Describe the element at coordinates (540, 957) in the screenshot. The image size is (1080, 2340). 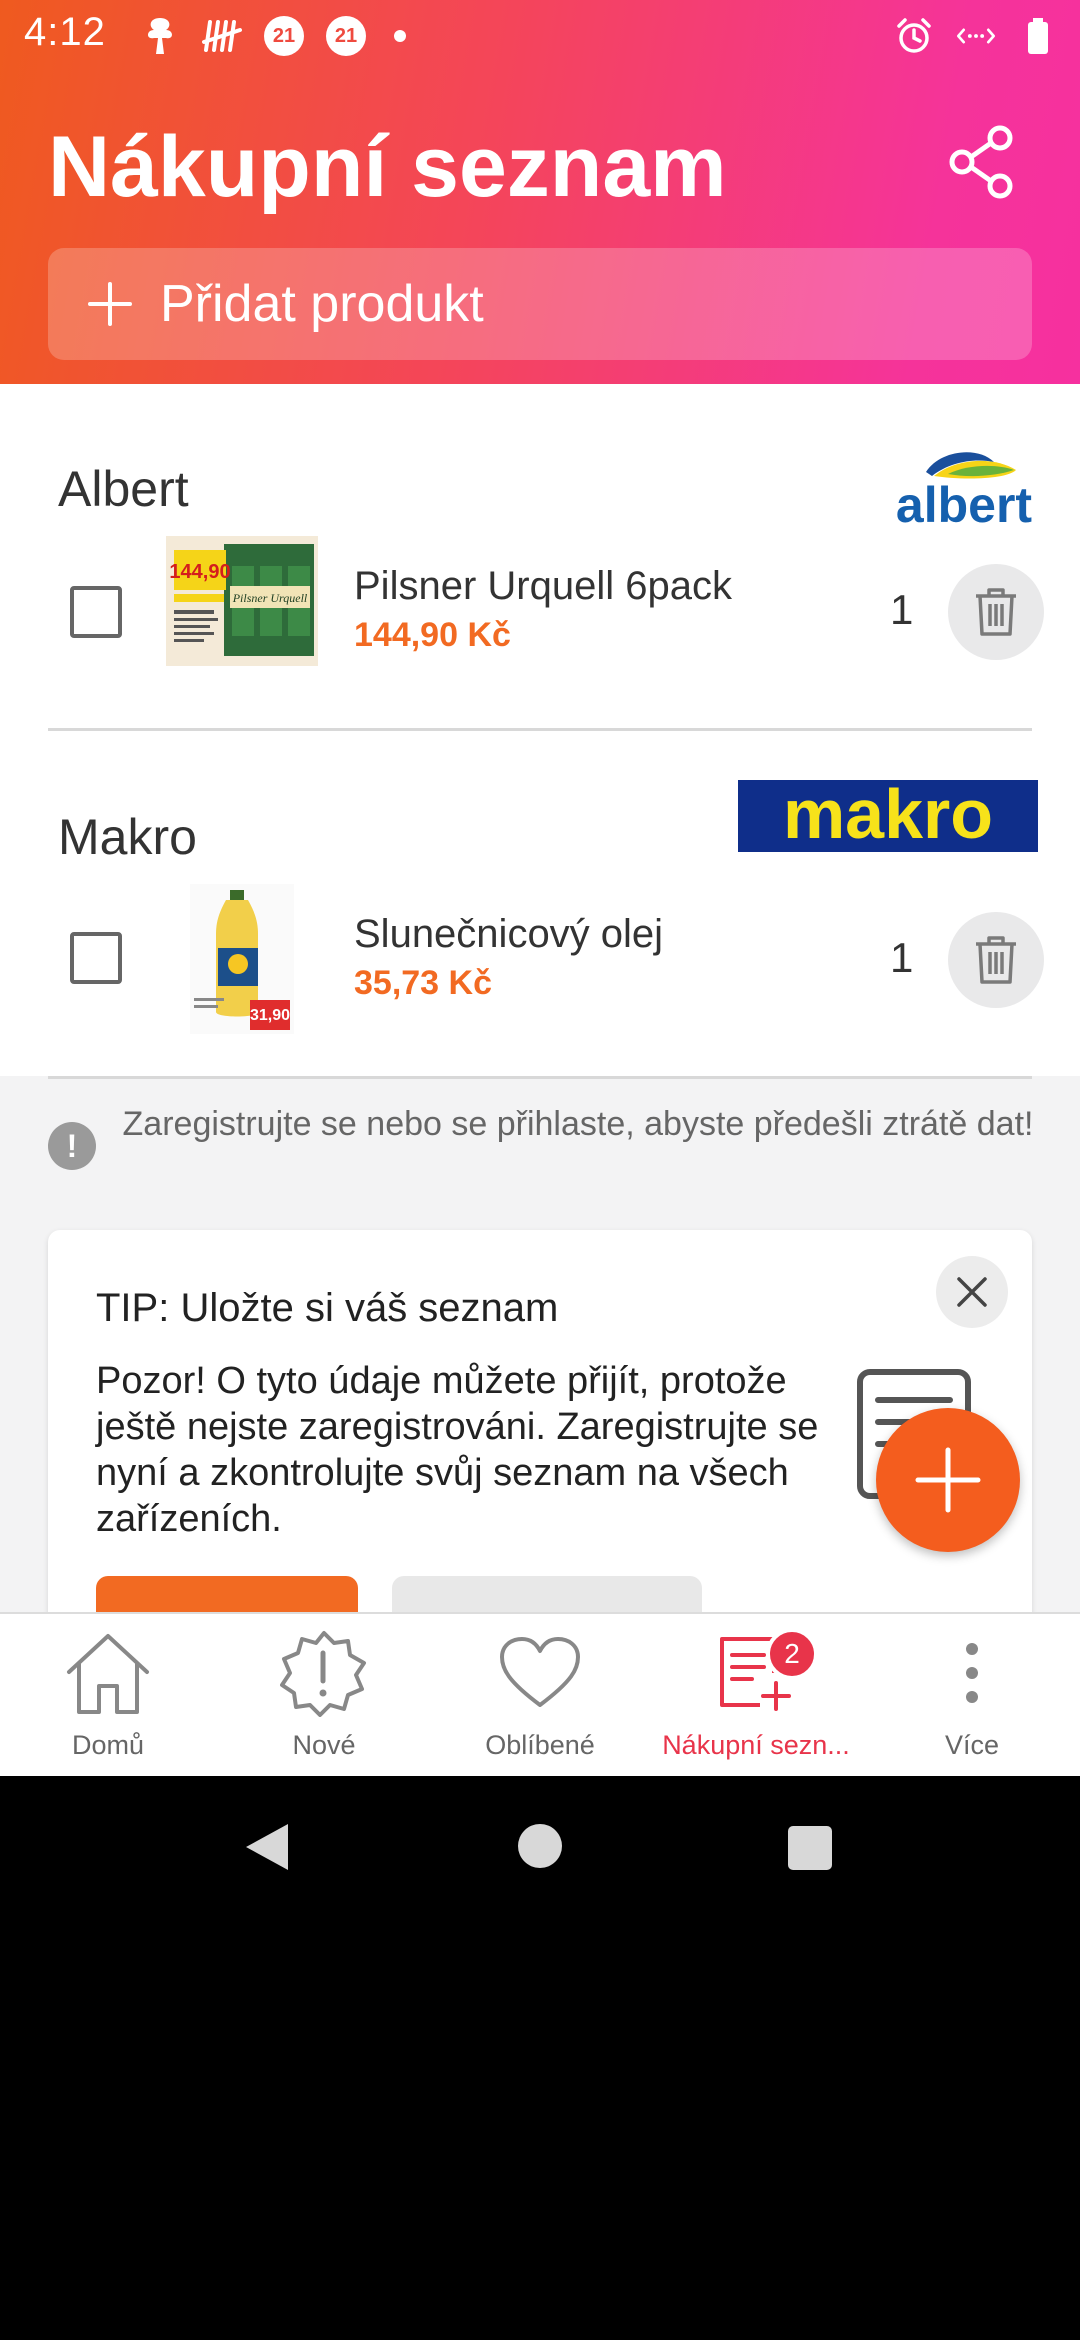
I see `list-item: 31,90 Slunečnicový olej 35,73 Kč 1` at that location.